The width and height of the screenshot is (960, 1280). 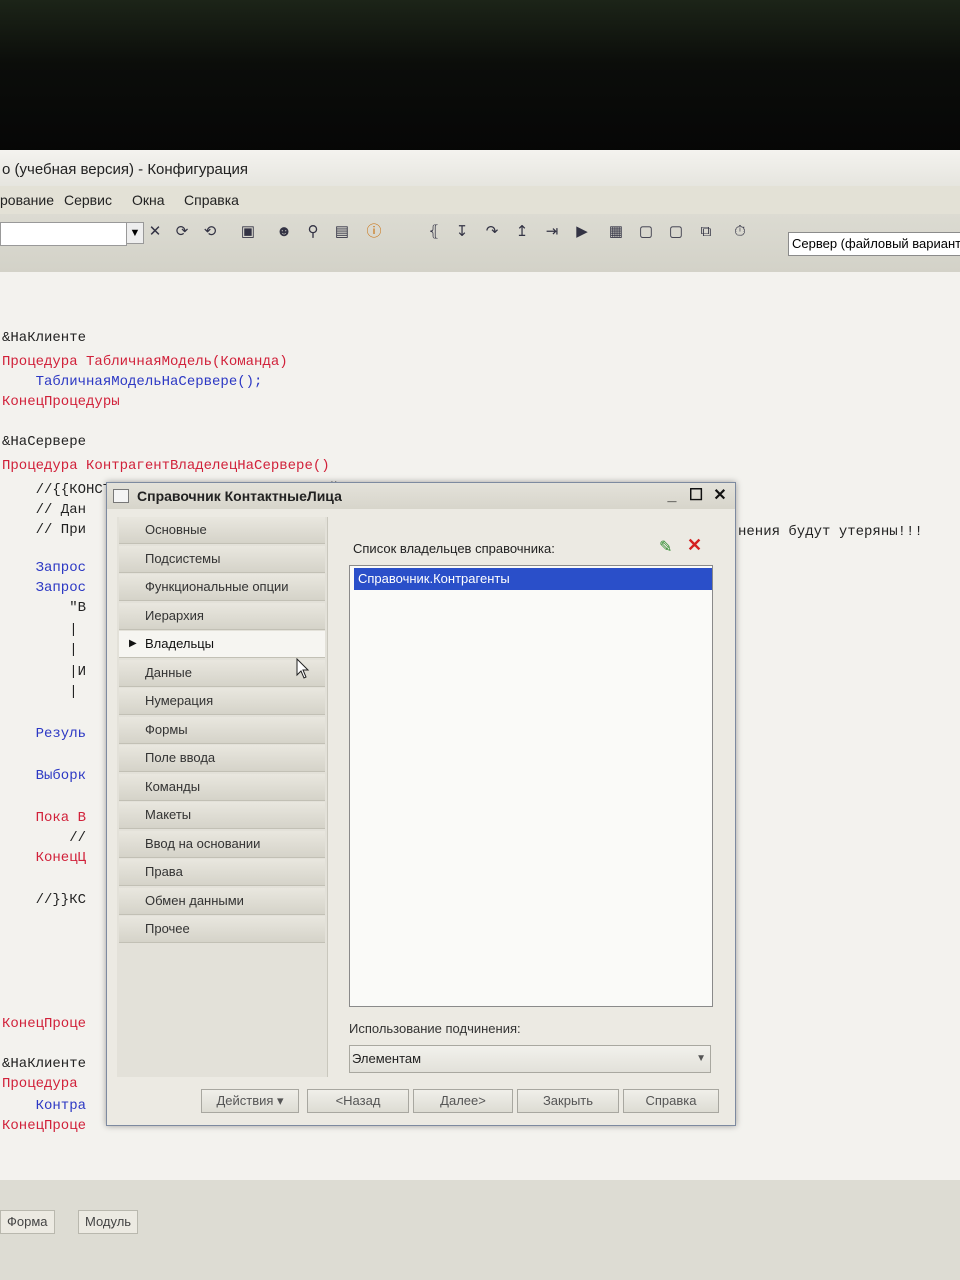 I want to click on nav-item: Функциональные опции, so click(x=222, y=587).